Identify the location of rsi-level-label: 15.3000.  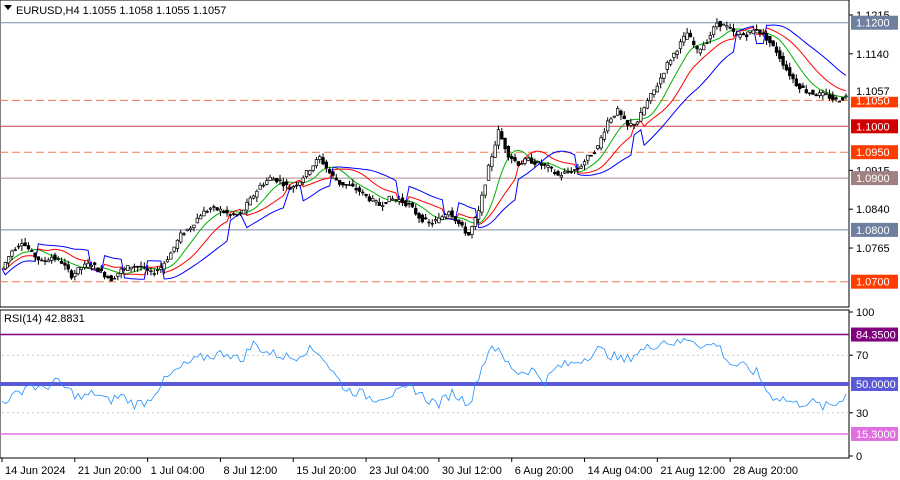
(876, 435).